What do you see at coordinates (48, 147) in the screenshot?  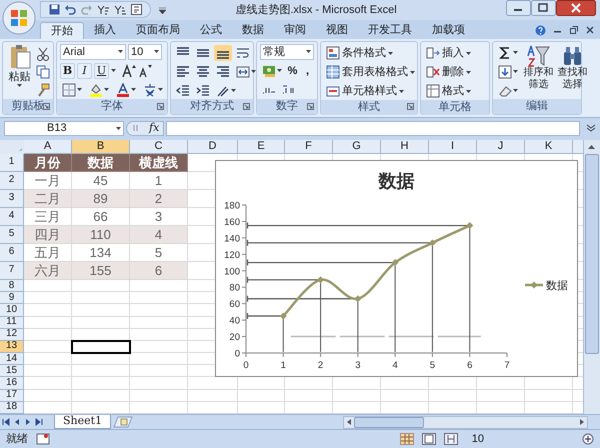 I see `column-header: A` at bounding box center [48, 147].